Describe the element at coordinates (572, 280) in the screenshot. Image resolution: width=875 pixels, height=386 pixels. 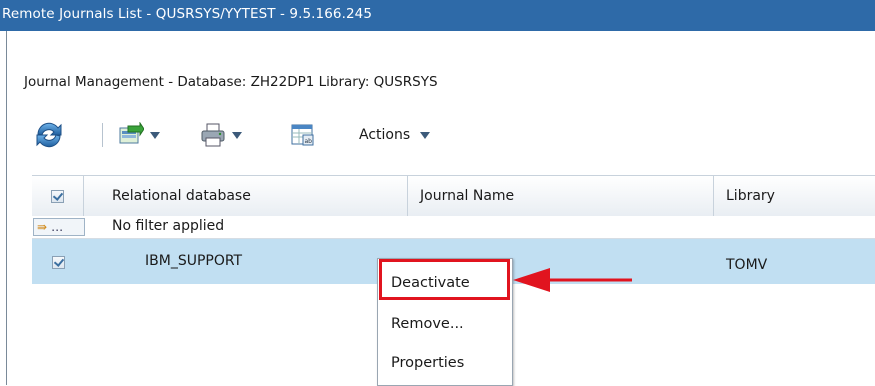
I see `callout-arrow-icon` at that location.